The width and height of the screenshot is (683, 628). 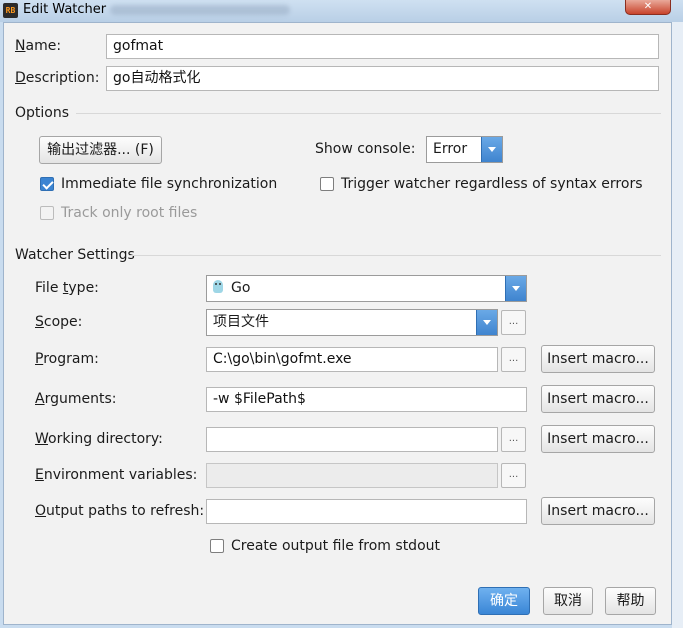 What do you see at coordinates (352, 322) in the screenshot?
I see `scope-select: 项目文件` at bounding box center [352, 322].